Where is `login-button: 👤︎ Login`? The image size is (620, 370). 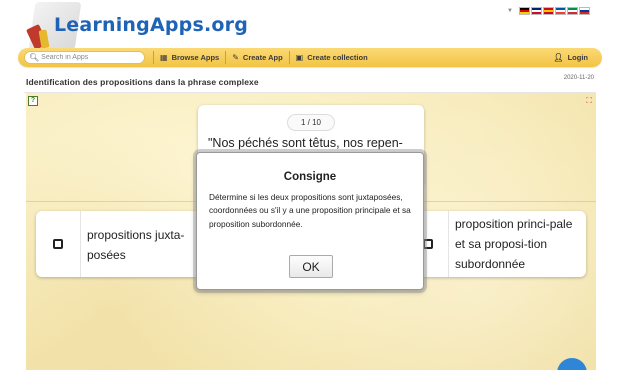 login-button: 👤︎ Login is located at coordinates (570, 57).